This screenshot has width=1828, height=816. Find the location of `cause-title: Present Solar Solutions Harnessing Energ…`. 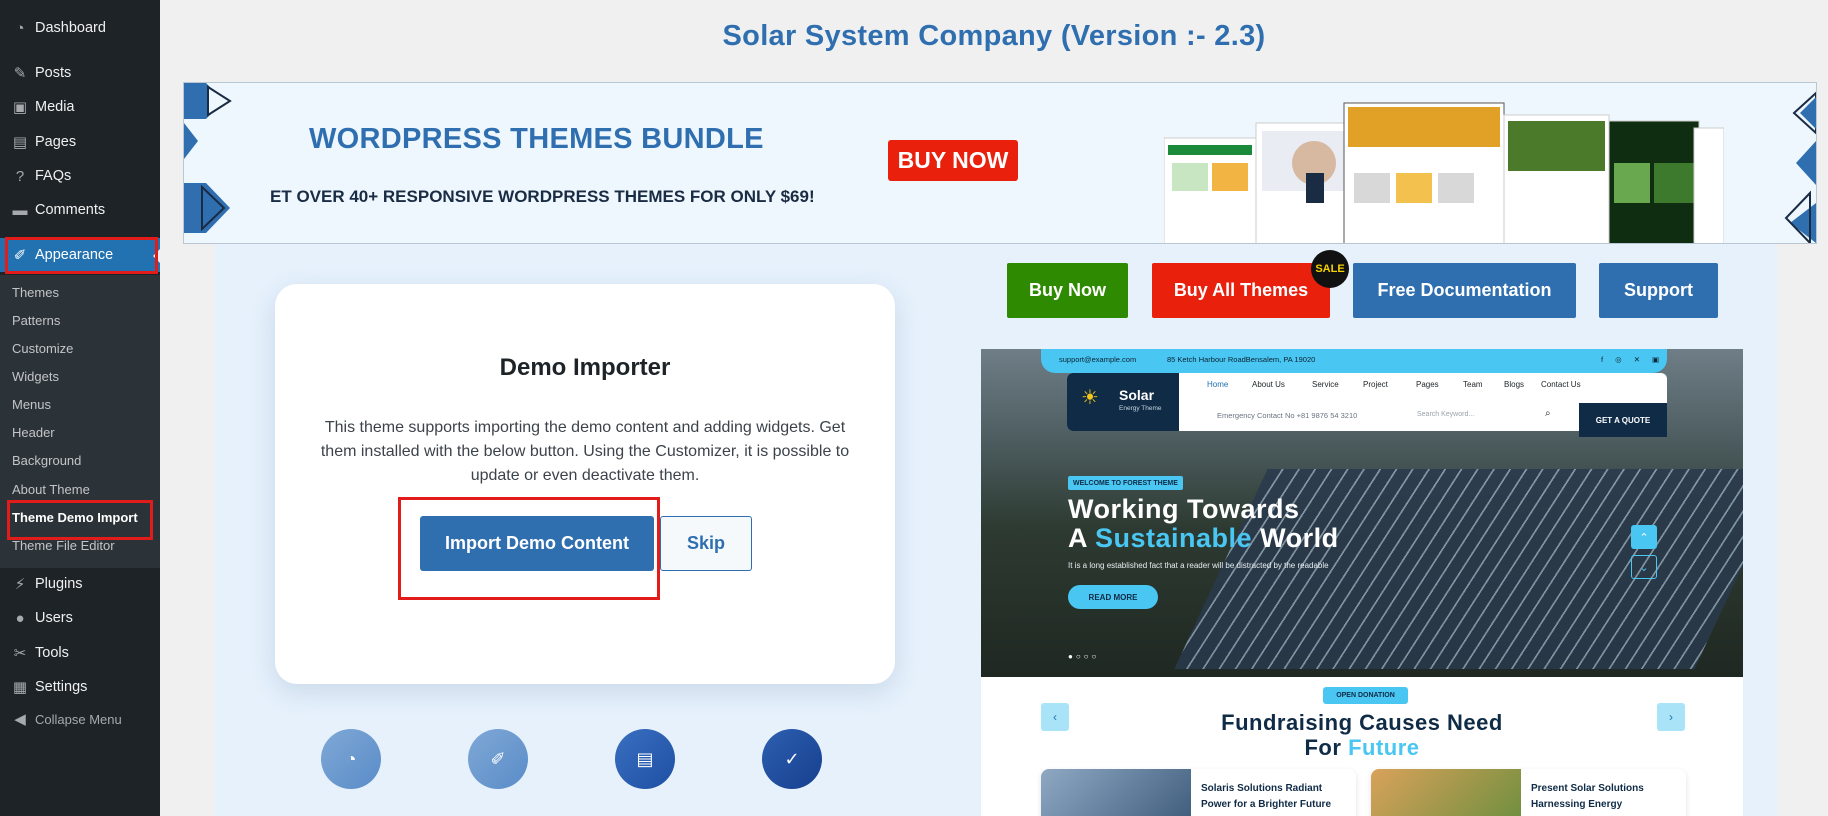

cause-title: Present Solar Solutions Harnessing Energ… is located at coordinates (1587, 796).